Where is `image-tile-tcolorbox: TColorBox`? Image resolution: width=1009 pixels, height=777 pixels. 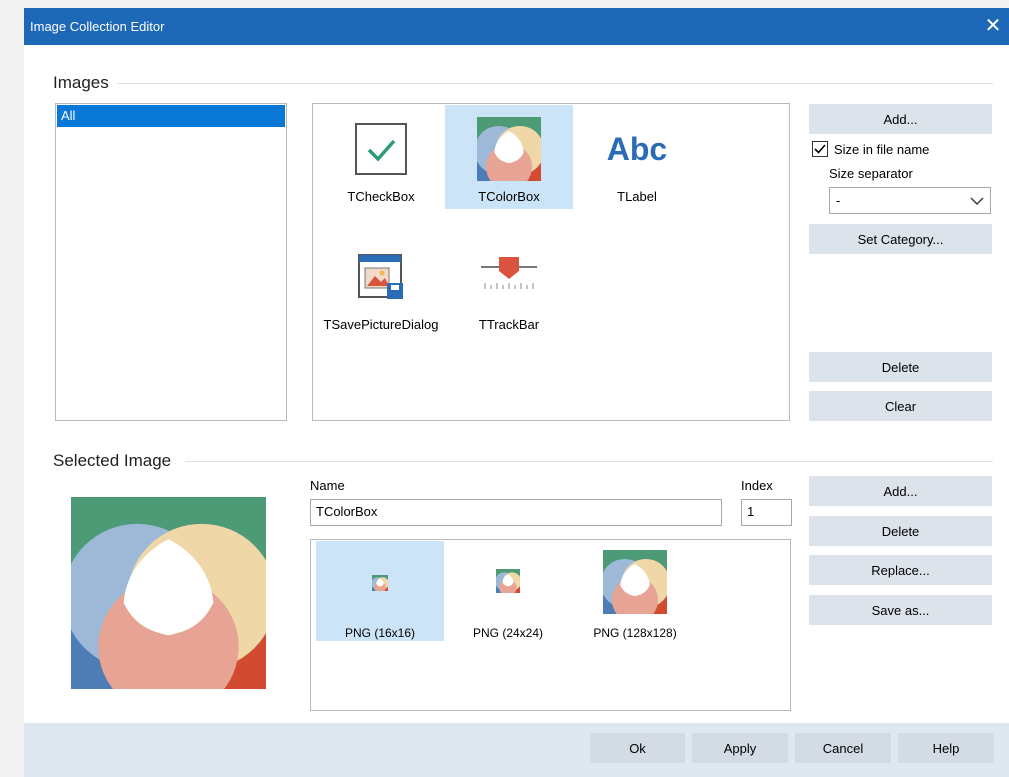
image-tile-tcolorbox: TColorBox is located at coordinates (509, 157).